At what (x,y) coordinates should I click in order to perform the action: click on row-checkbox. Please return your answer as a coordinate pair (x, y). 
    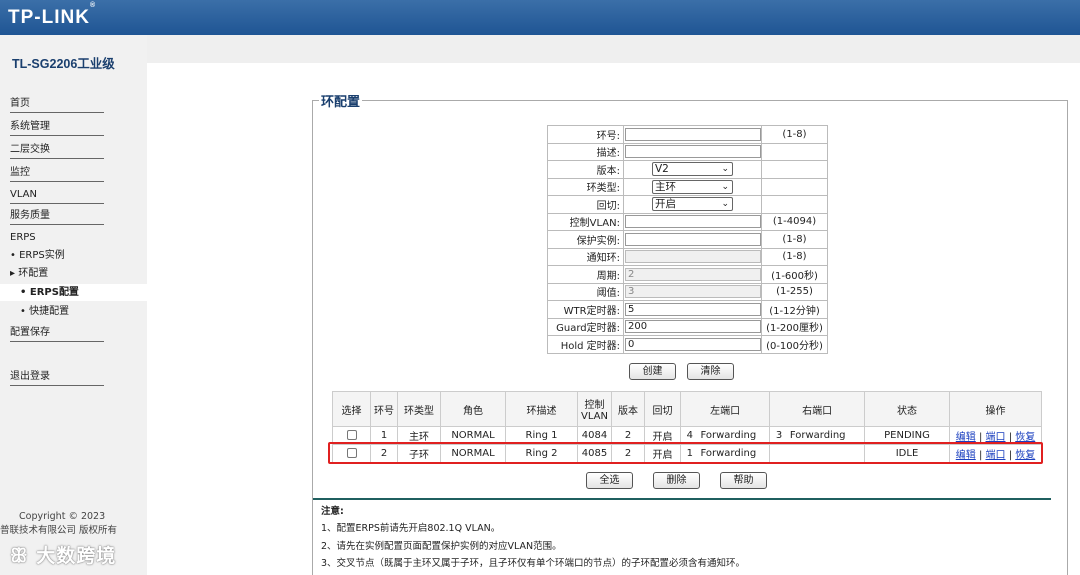
    Looking at the image, I should click on (351, 435).